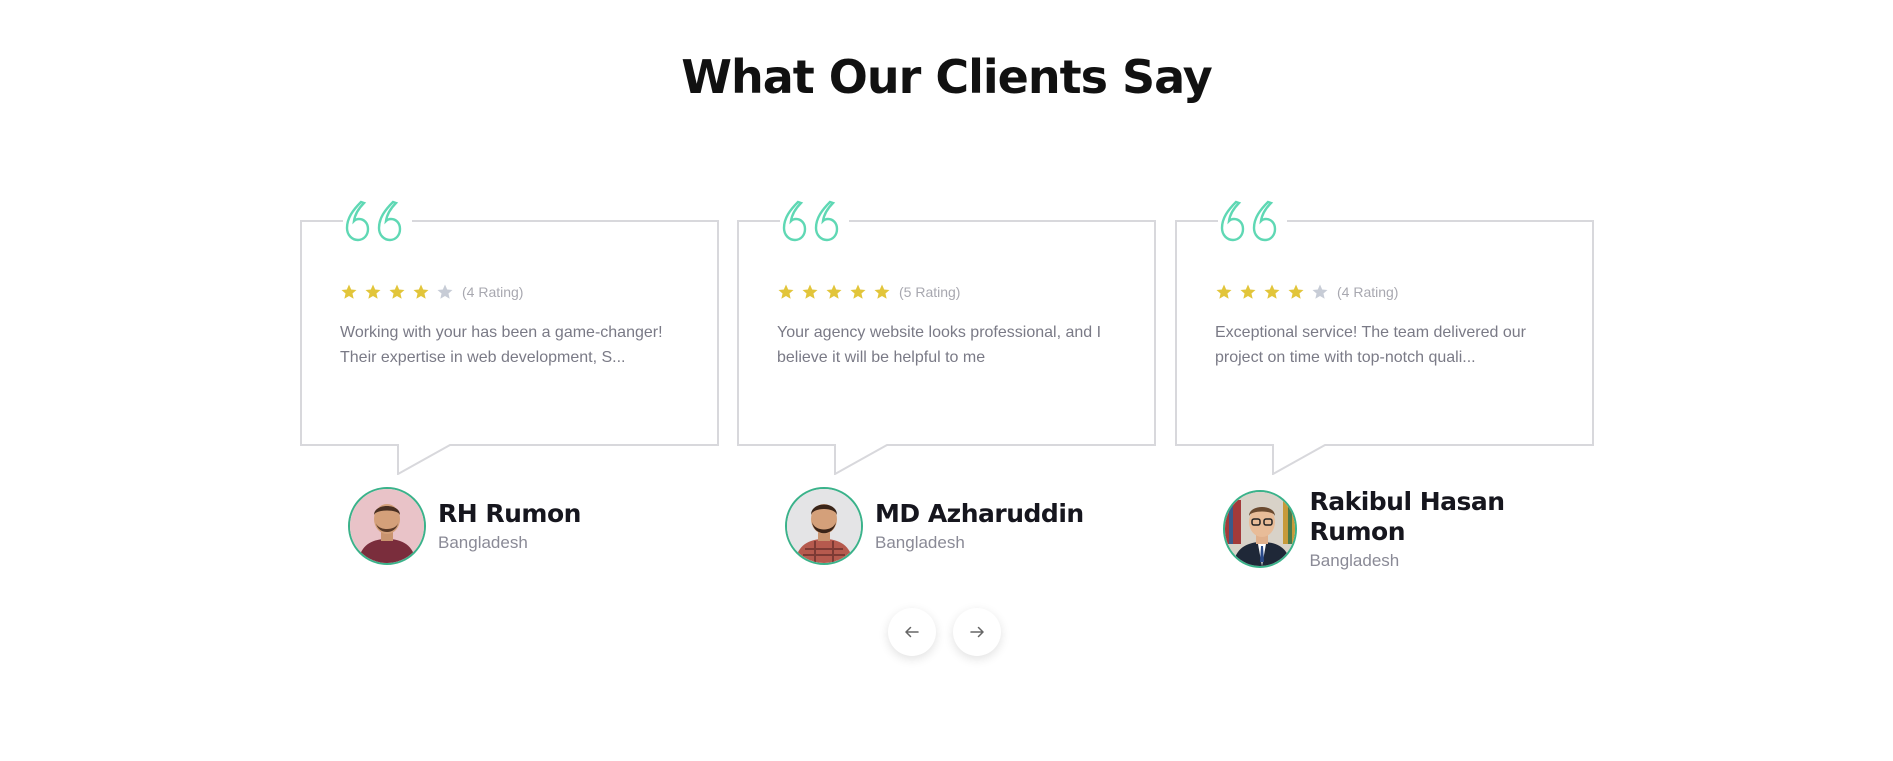 This screenshot has height=761, width=1893. What do you see at coordinates (944, 632) in the screenshot?
I see `slider-navigation` at bounding box center [944, 632].